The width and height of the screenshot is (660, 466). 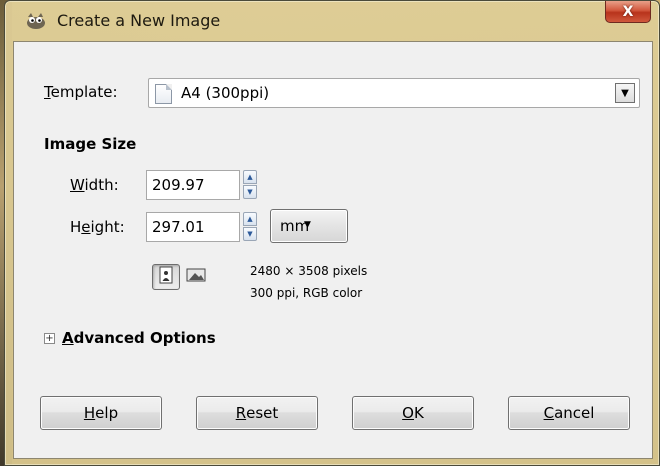 I want to click on width-field: 209.97 ▲ ▼, so click(x=201, y=185).